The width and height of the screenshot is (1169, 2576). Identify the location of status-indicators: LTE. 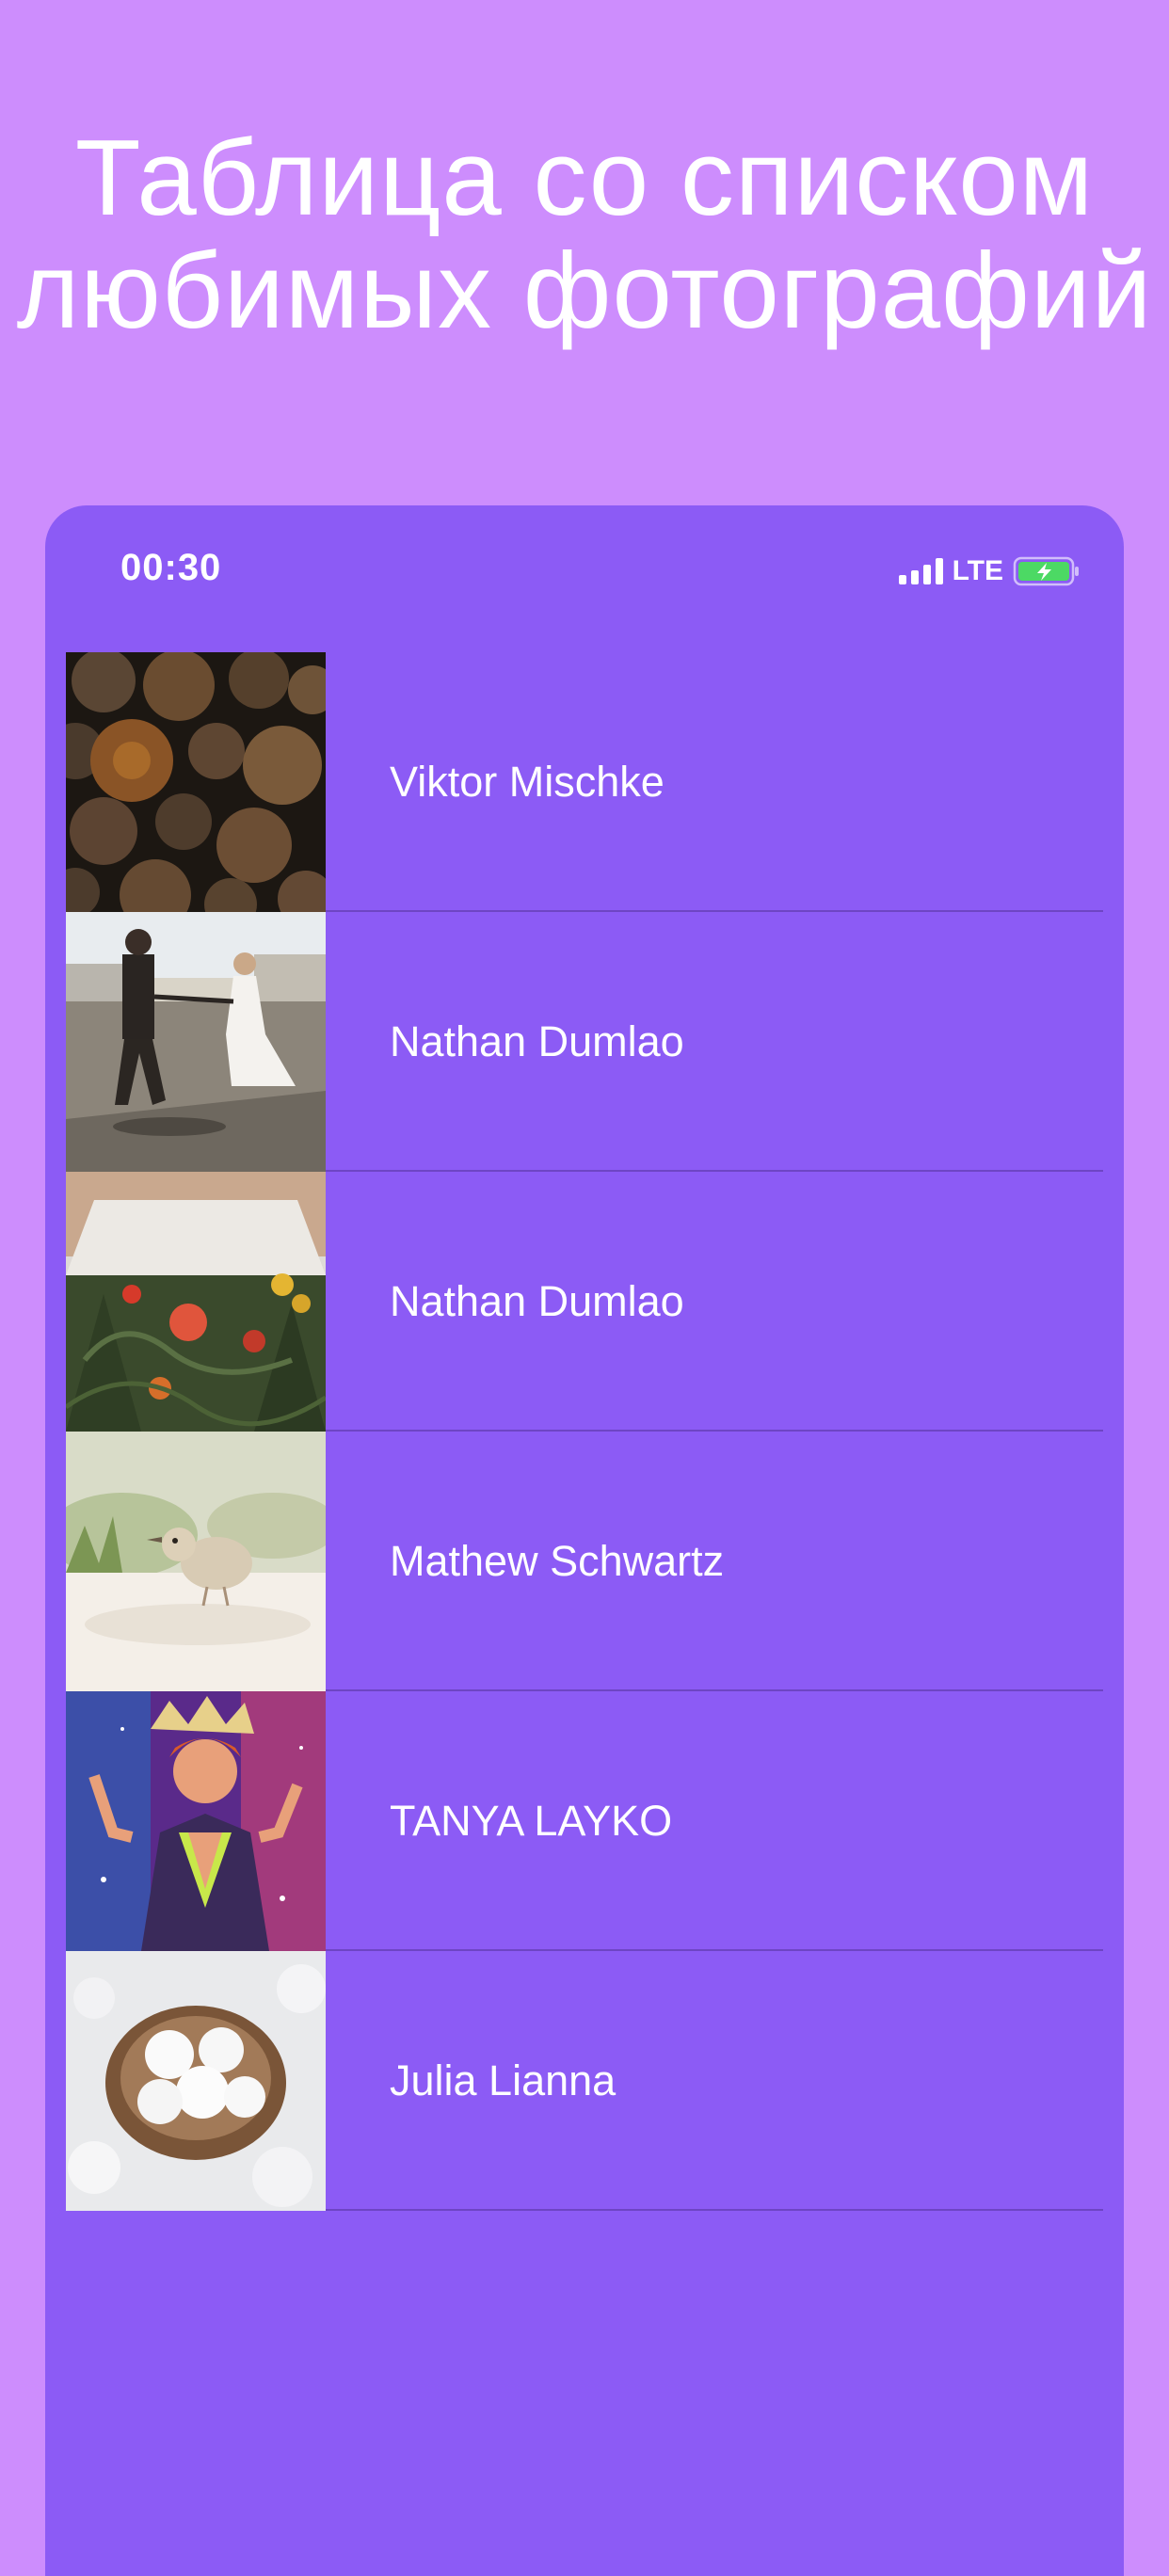
(989, 571).